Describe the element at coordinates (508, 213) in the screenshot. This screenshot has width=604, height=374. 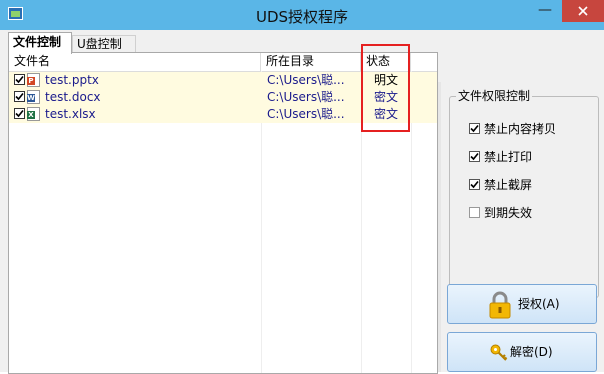
I see `option-label: 到期失效` at that location.